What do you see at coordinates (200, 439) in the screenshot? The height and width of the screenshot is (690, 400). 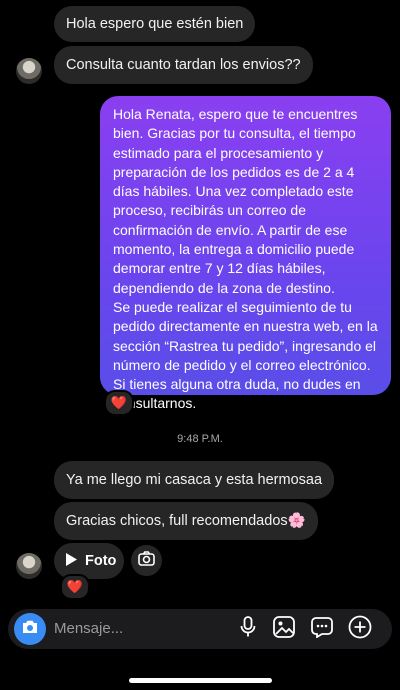 I see `timestamp: 9:48 P.M.` at bounding box center [200, 439].